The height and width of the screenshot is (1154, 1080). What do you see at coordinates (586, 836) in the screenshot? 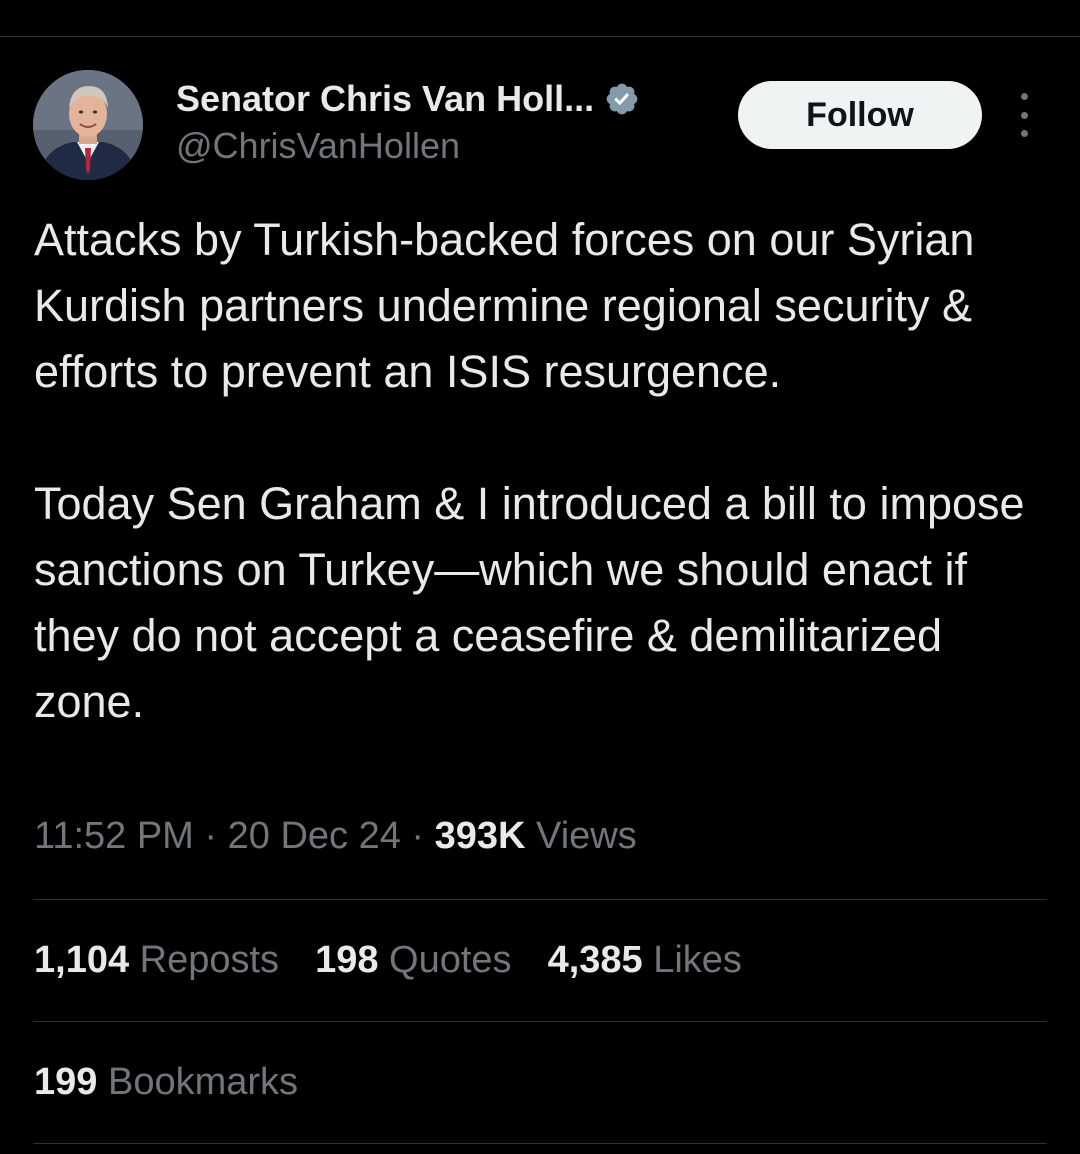
I see `views-label: Views` at bounding box center [586, 836].